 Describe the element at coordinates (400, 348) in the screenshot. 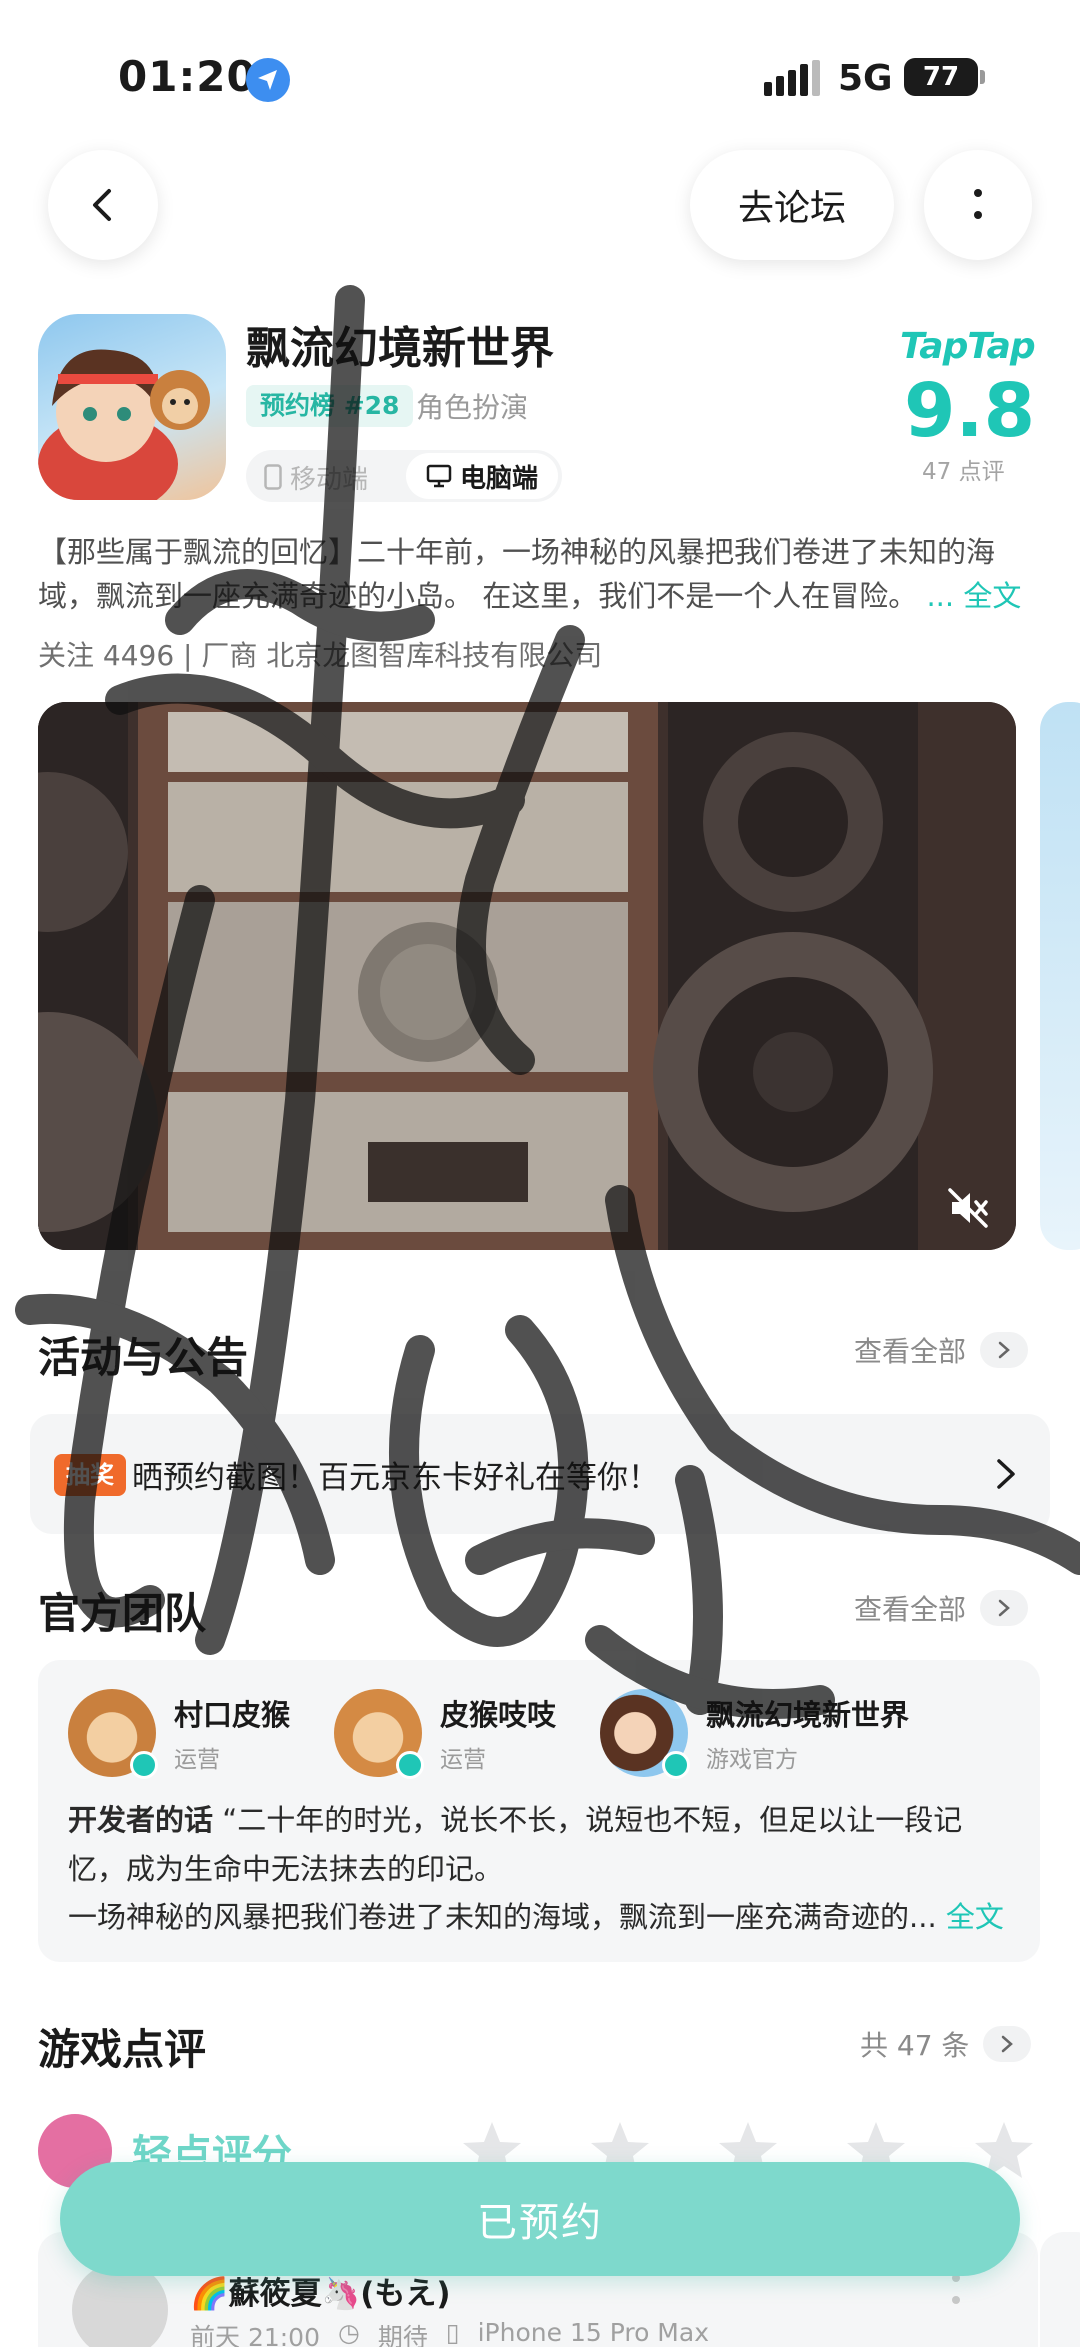

I see `app-title: 飘流幻境新世界` at that location.